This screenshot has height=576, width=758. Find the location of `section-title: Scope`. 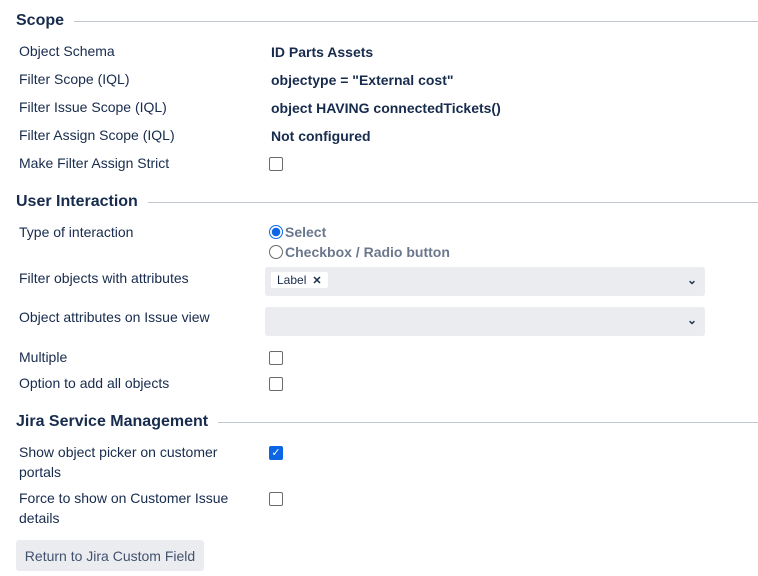

section-title: Scope is located at coordinates (40, 20).